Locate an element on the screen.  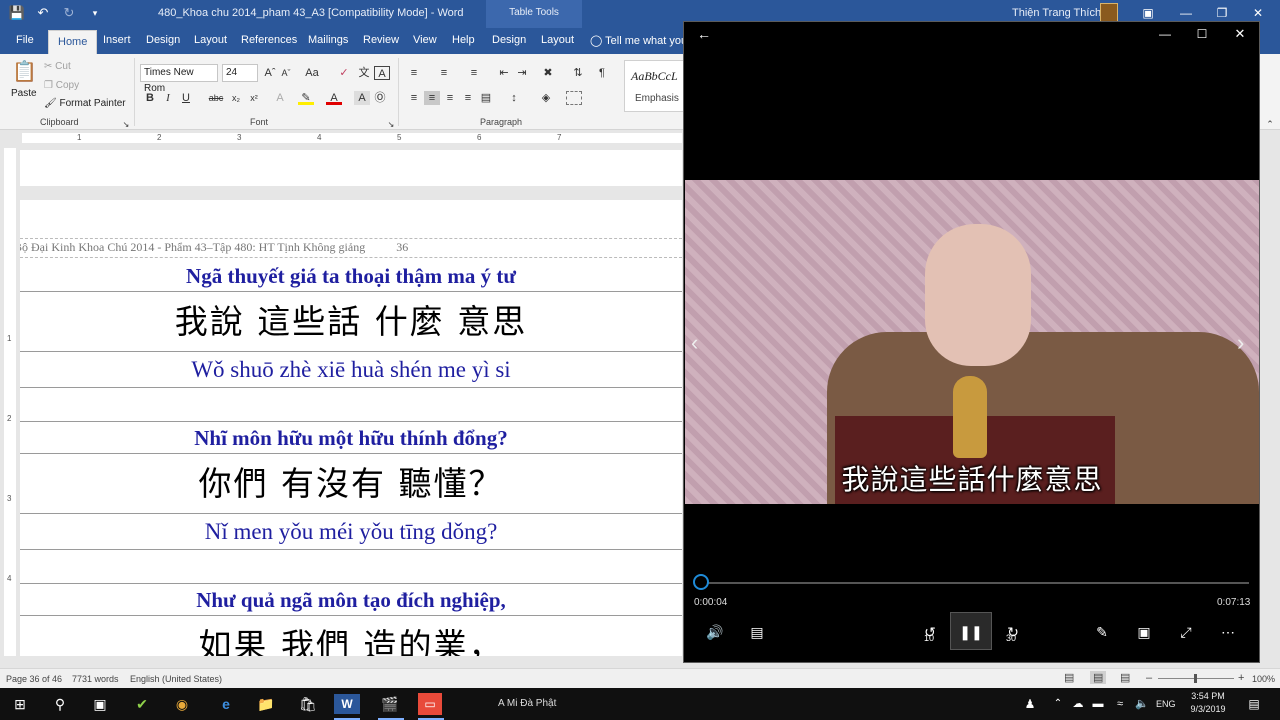
previous-video-icon: ‹ is located at coordinates (694, 343).